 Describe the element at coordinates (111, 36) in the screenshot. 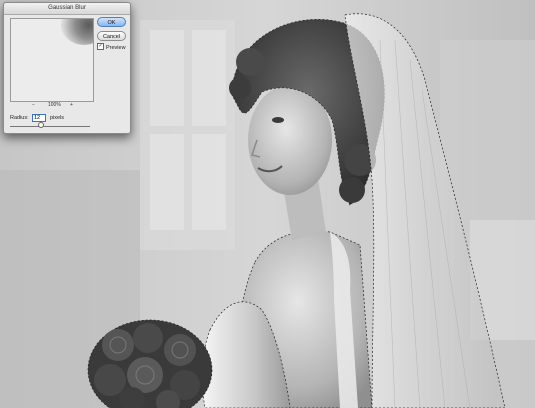

I see `cancel-button: Cancel` at that location.